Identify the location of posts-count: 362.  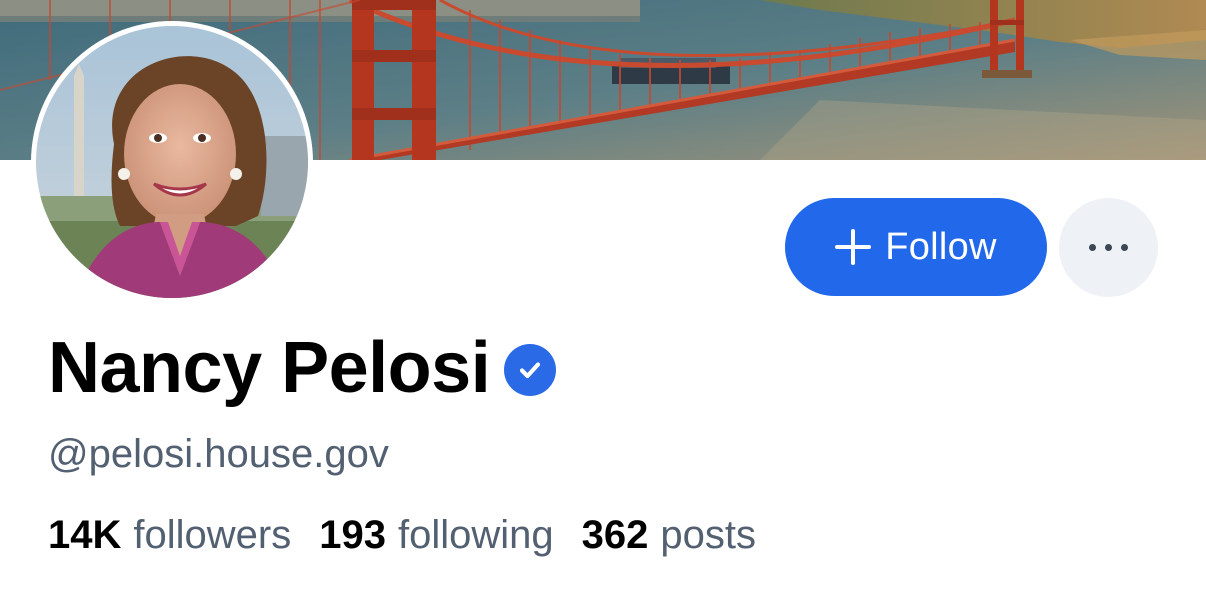
(615, 535).